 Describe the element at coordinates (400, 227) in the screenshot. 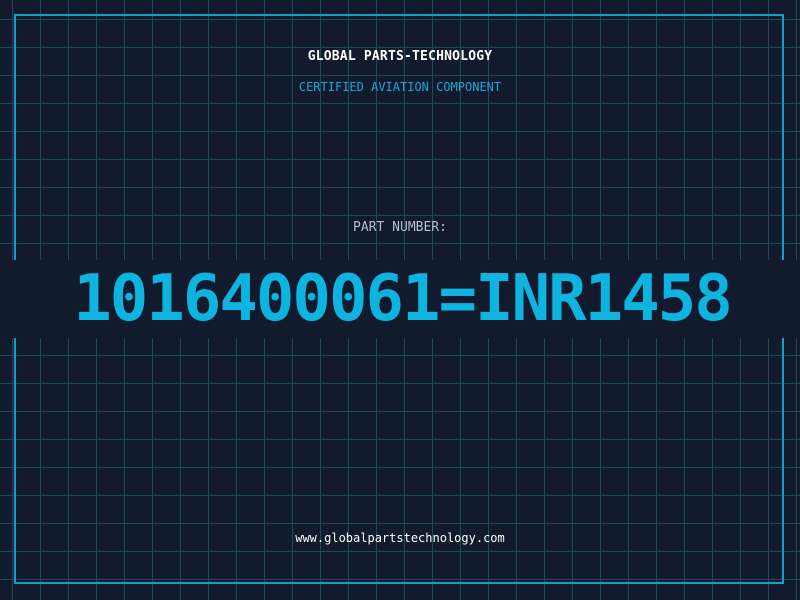

I see `part-number-label: PART NUMBER:` at that location.